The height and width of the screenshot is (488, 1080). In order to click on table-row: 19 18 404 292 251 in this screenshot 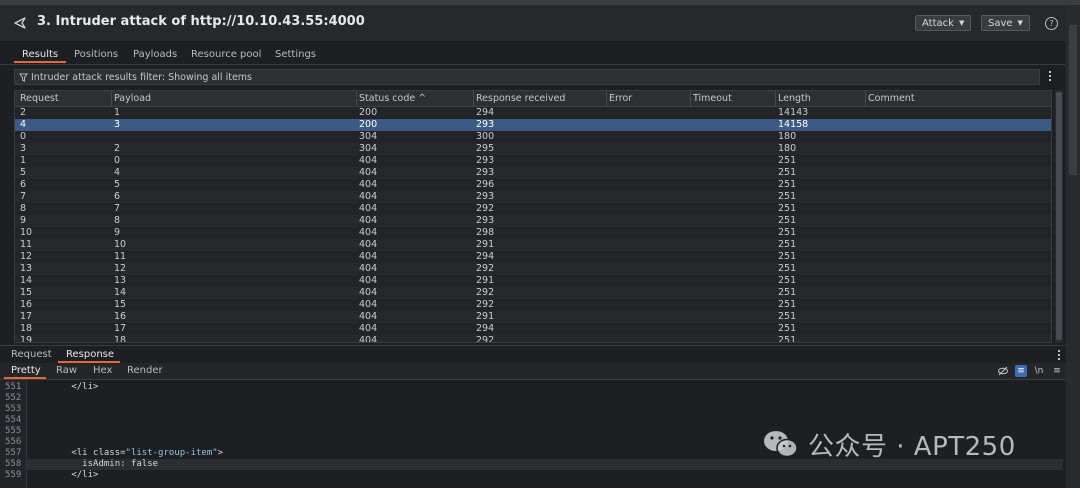, I will do `click(533, 339)`.